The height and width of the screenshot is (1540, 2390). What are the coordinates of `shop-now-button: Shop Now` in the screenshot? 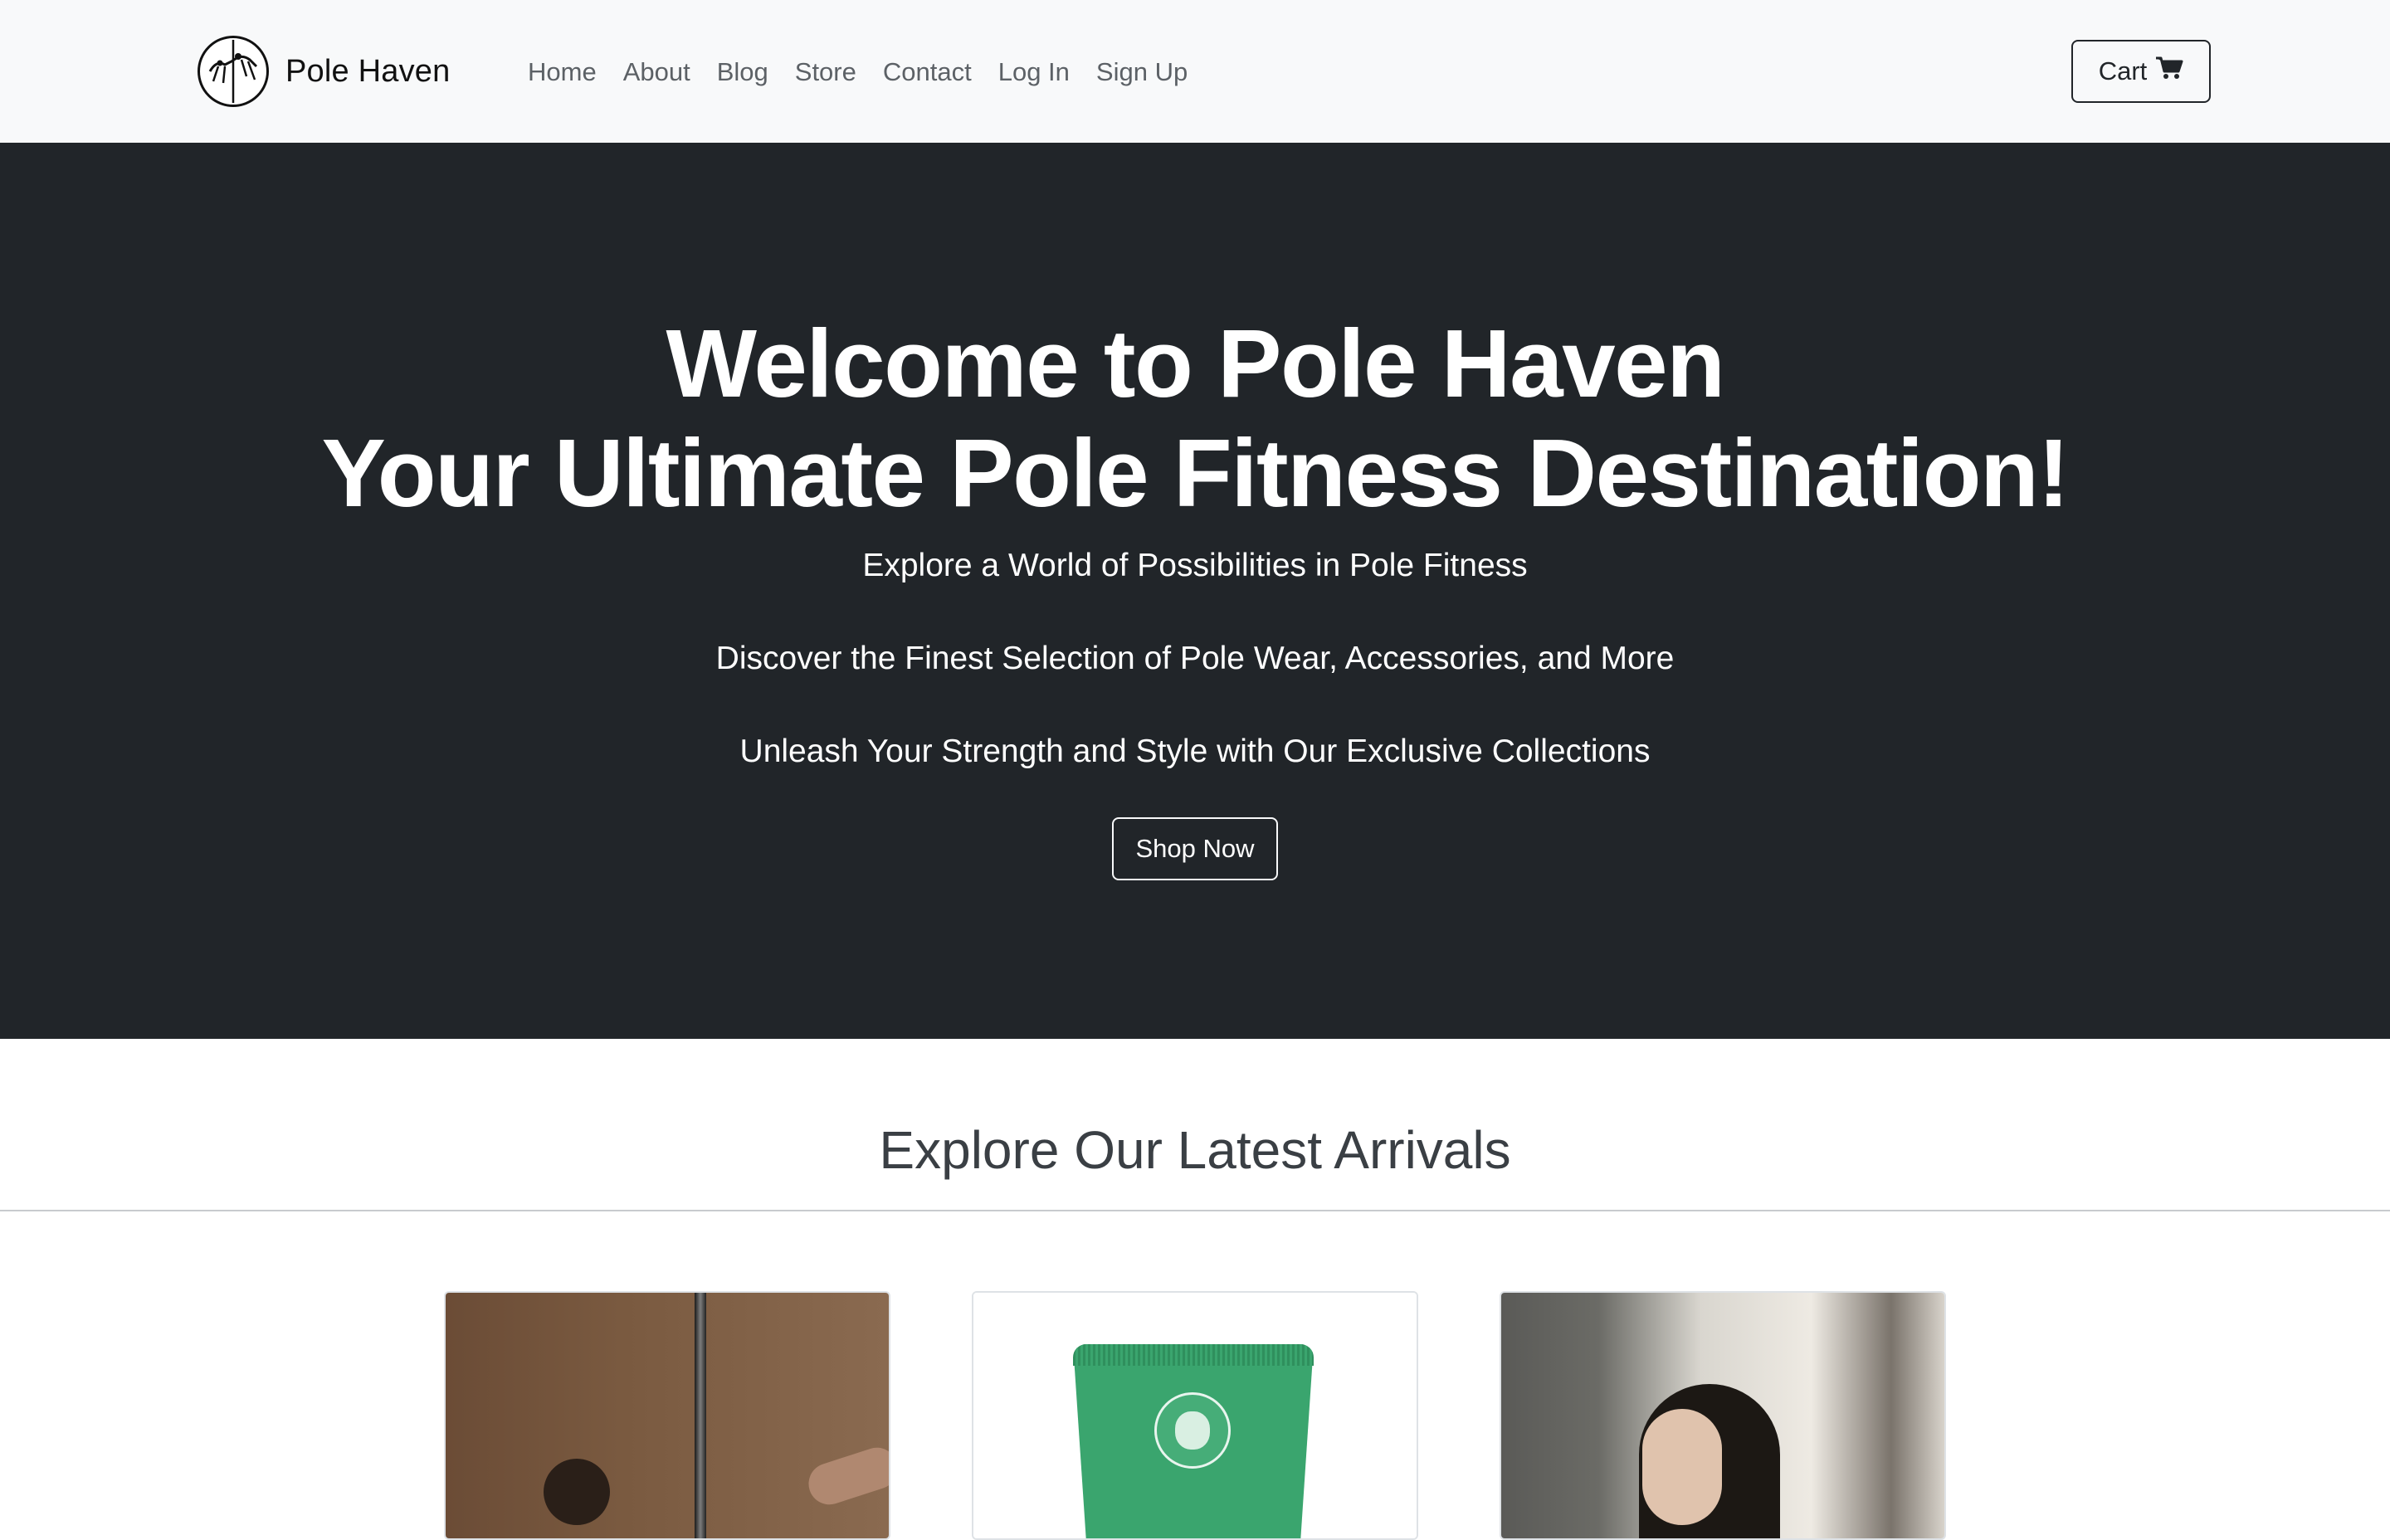 It's located at (1195, 848).